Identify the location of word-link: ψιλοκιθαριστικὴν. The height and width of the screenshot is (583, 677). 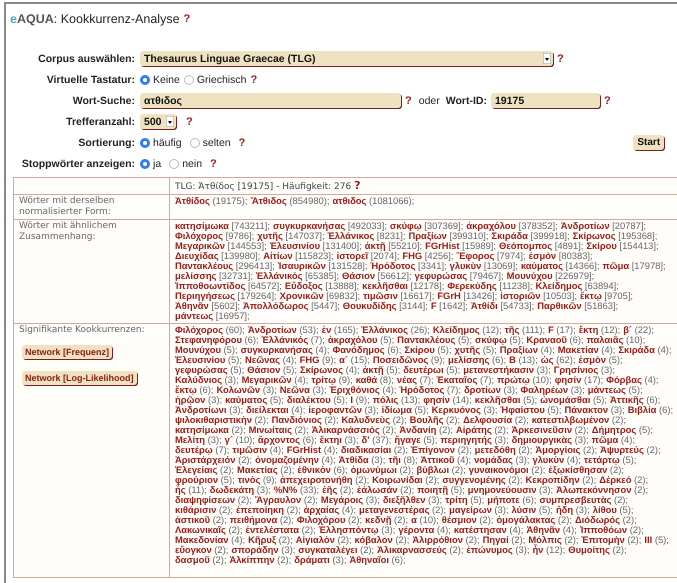
(213, 419).